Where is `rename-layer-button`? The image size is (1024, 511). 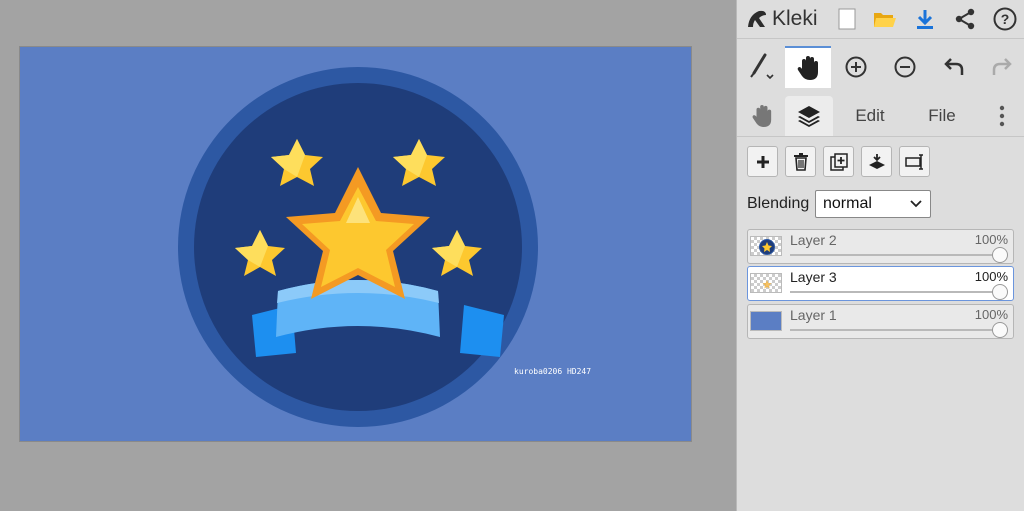 rename-layer-button is located at coordinates (914, 161).